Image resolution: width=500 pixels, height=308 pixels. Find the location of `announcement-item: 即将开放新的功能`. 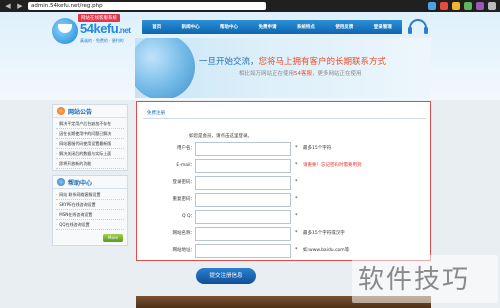

announcement-item: 即将开放新的功能 is located at coordinates (90, 164).